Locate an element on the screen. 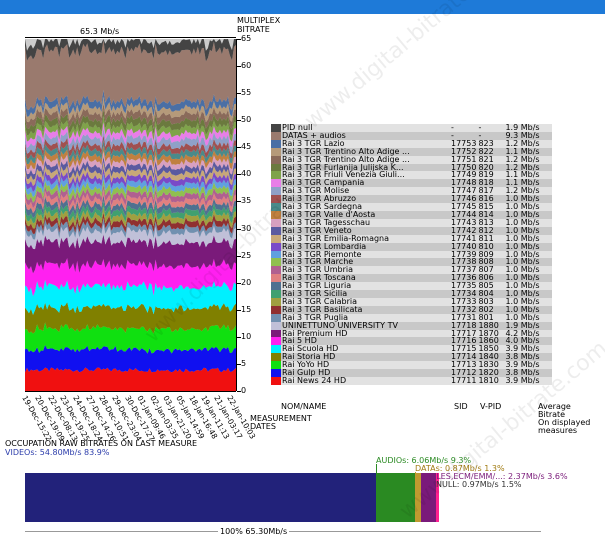 Image resolution: width=605 pixels, height=541 pixels. y-tick-label: 65 is located at coordinates (246, 38).